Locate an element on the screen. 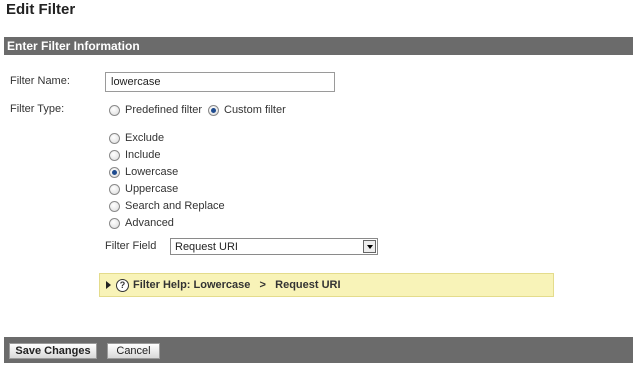  radio-custom-filter: Custom filter is located at coordinates (247, 110).